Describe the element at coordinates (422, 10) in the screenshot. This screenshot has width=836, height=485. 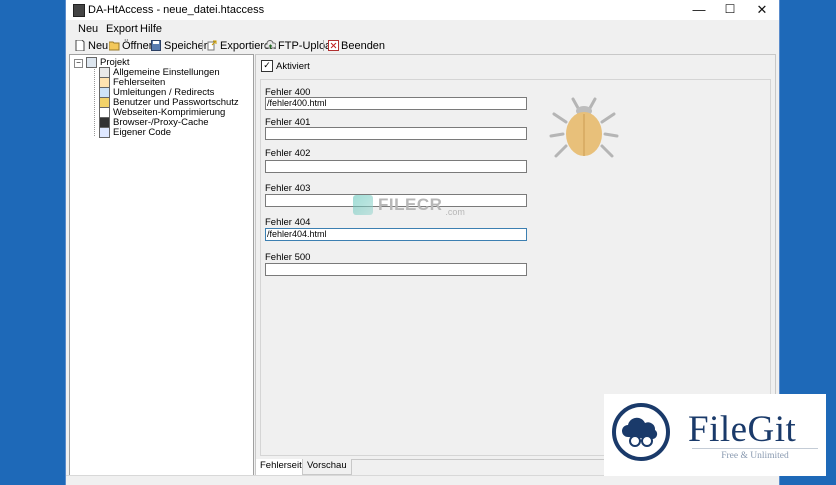
I see `title-bar: DA-HtAccess - neue_datei.htaccess — ☐ ✕` at that location.